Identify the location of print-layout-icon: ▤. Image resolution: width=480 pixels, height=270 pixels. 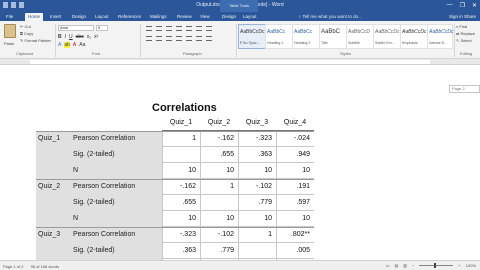
(397, 265).